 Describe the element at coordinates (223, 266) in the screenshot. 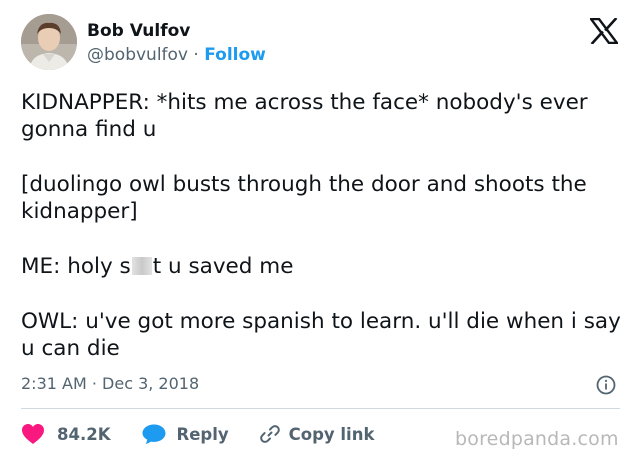

I see `tweet-text-segment: t u saved me` at that location.